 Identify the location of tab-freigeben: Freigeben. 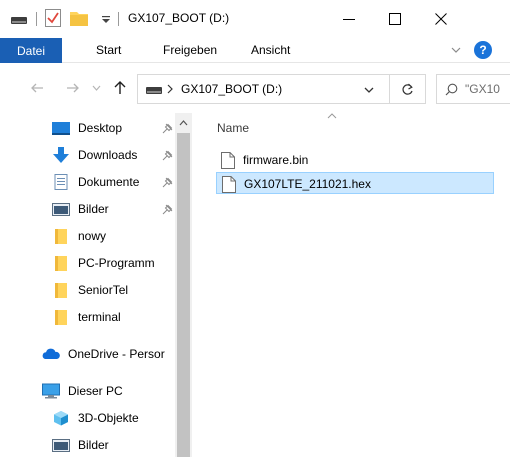
(190, 50).